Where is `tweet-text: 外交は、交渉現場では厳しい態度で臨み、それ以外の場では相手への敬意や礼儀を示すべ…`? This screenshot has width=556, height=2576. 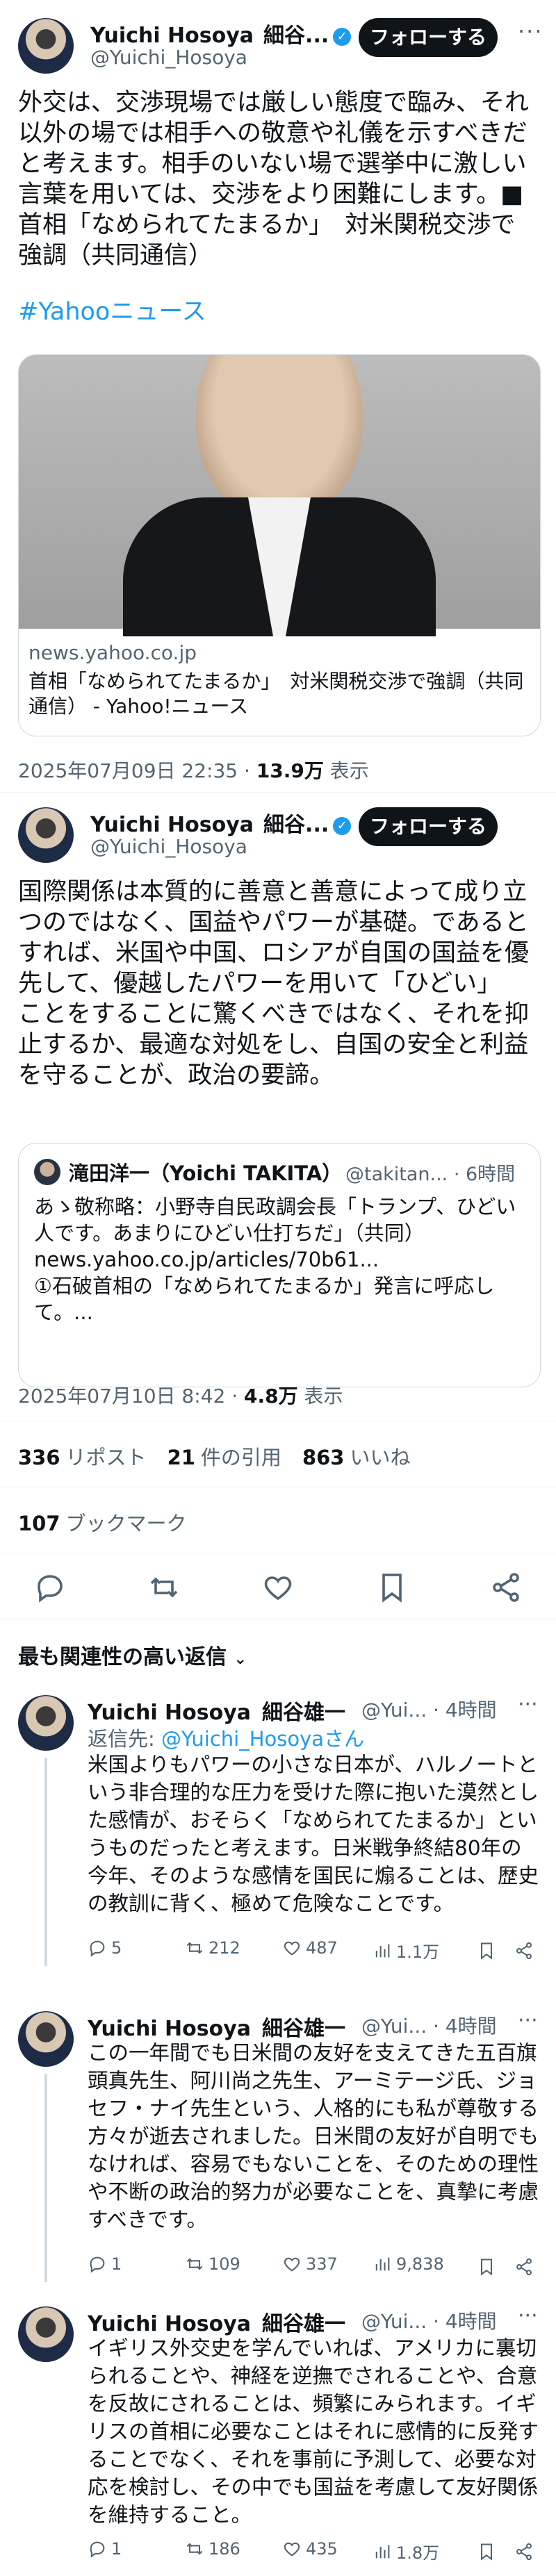
tweet-text: 外交は、交渉現場では厳しい態度で臨み、それ以外の場では相手への敬意や礼儀を示すべ… is located at coordinates (274, 180).